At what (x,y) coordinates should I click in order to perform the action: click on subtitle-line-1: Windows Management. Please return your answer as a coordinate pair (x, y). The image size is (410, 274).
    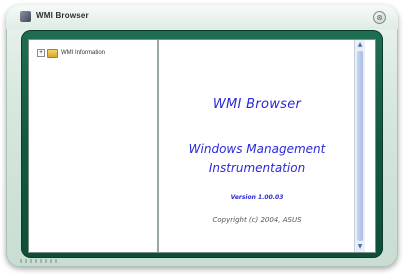
    Looking at the image, I should click on (257, 149).